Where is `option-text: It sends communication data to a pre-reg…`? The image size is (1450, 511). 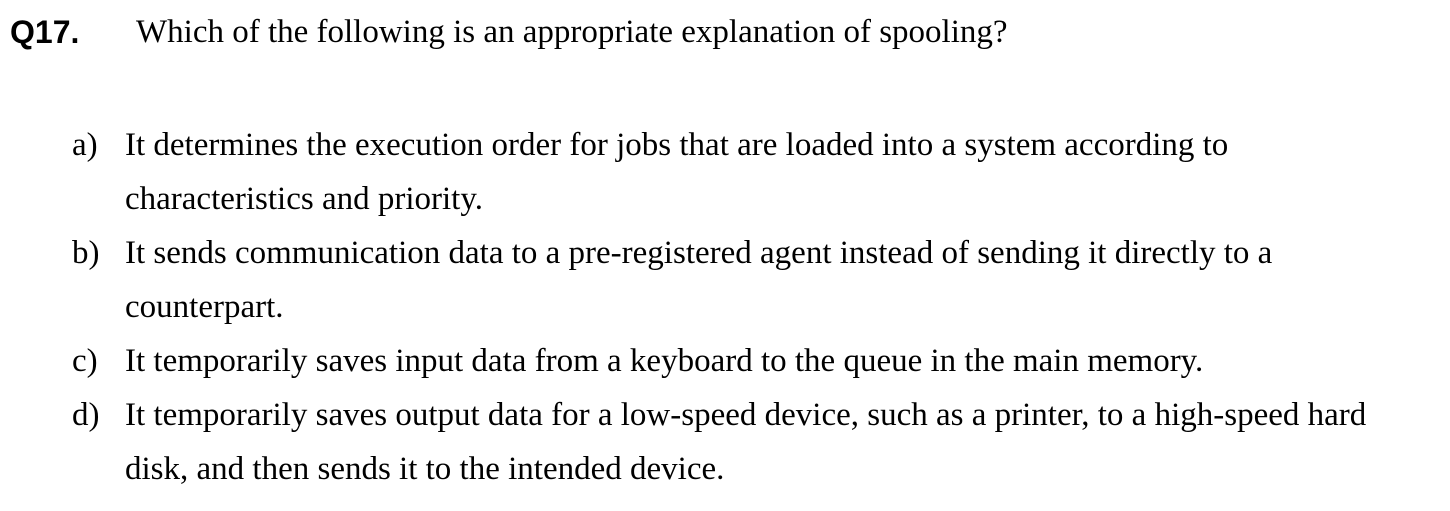
option-text: It sends communication data to a pre-reg… is located at coordinates (699, 280).